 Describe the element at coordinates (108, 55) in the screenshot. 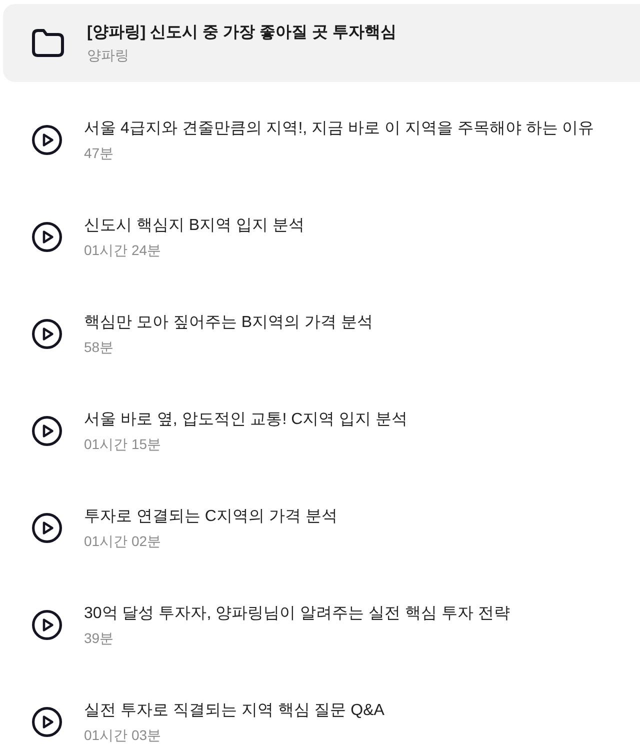

I see `folder-author: 양파링` at that location.